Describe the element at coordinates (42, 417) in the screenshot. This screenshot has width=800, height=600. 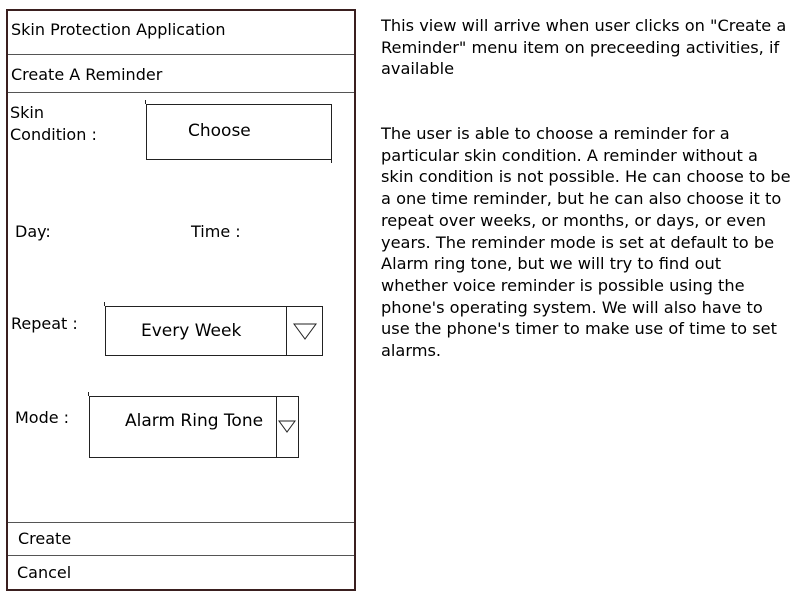
I see `mode-label: Mode :` at that location.